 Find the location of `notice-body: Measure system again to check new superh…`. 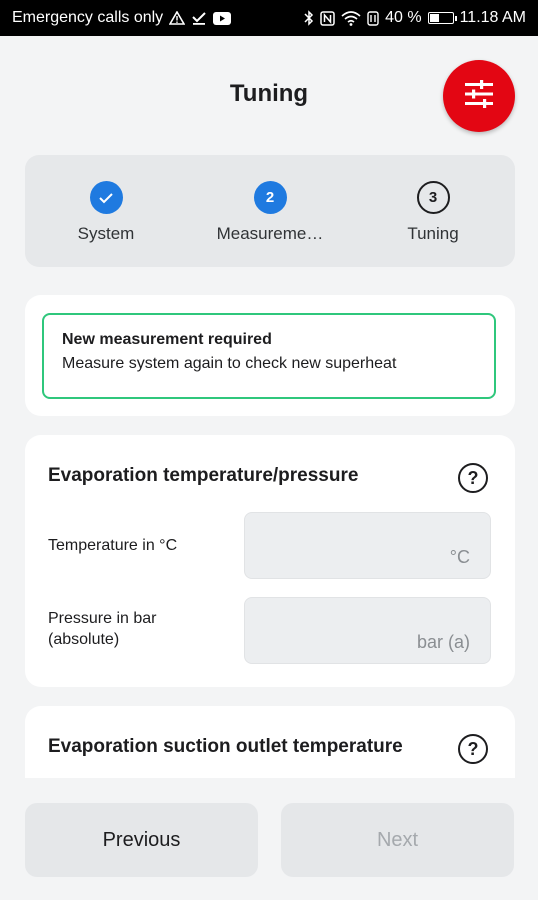

notice-body: Measure system again to check new superh… is located at coordinates (229, 363).